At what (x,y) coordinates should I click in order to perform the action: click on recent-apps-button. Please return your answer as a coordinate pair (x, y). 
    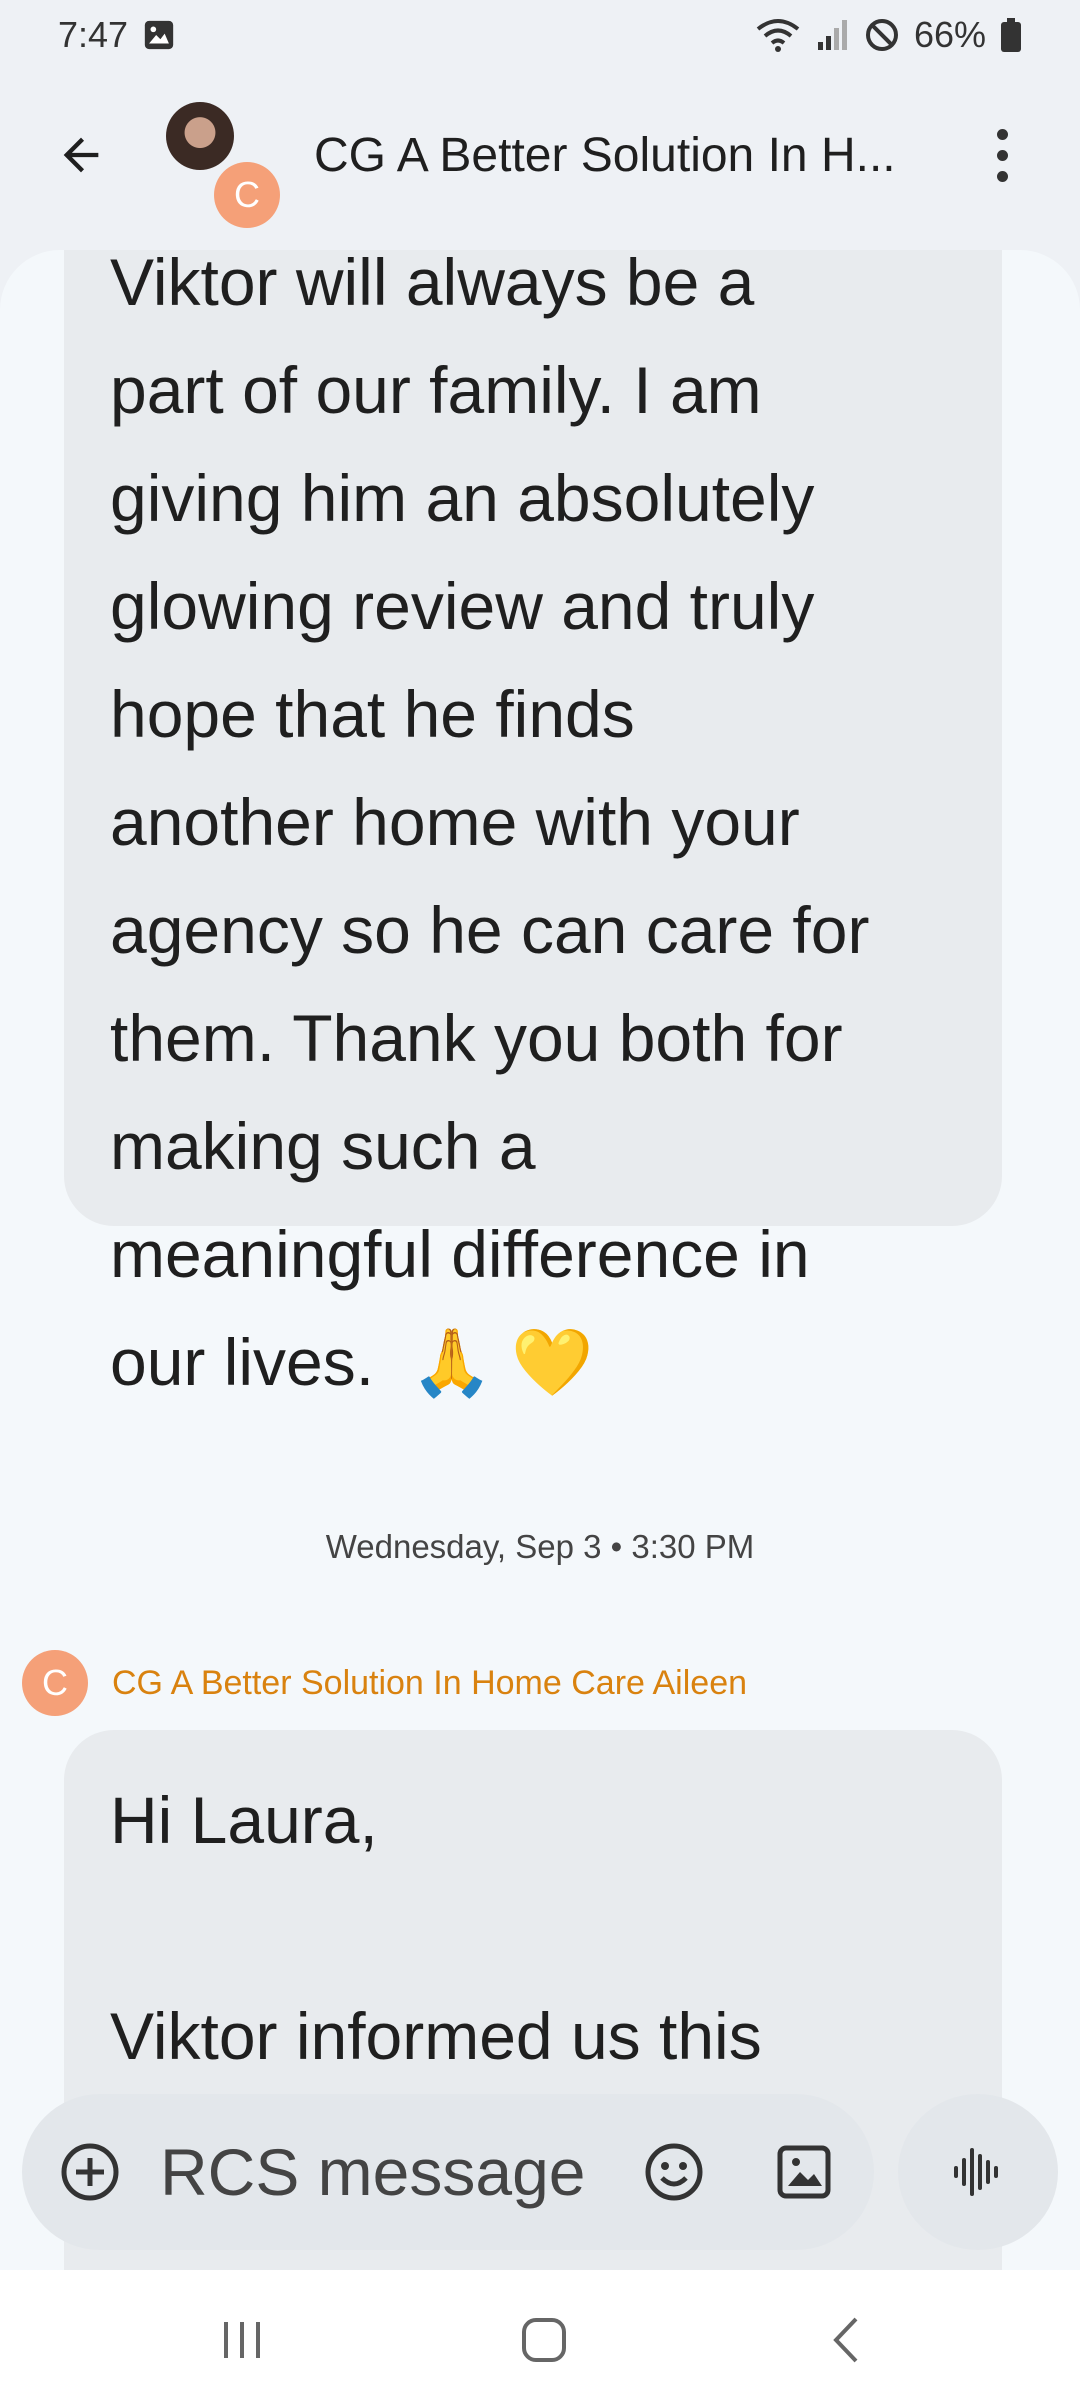
    Looking at the image, I should click on (242, 2340).